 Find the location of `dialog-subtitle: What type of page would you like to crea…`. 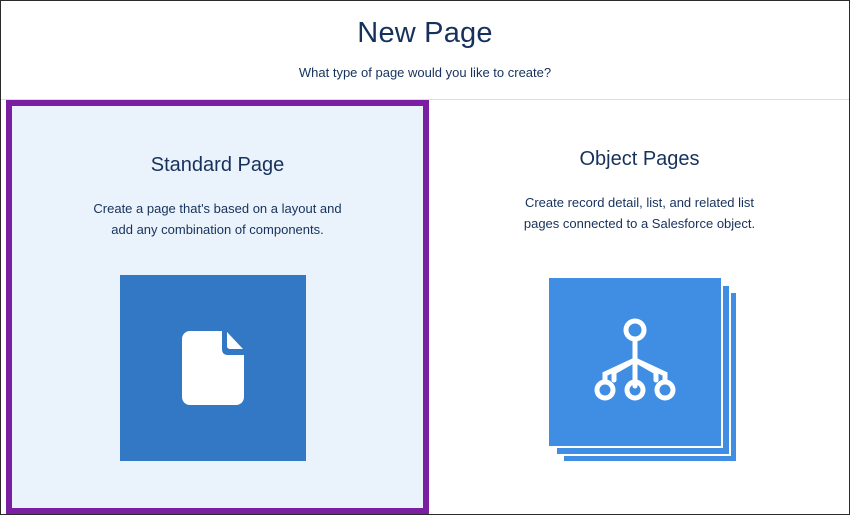

dialog-subtitle: What type of page would you like to crea… is located at coordinates (425, 72).